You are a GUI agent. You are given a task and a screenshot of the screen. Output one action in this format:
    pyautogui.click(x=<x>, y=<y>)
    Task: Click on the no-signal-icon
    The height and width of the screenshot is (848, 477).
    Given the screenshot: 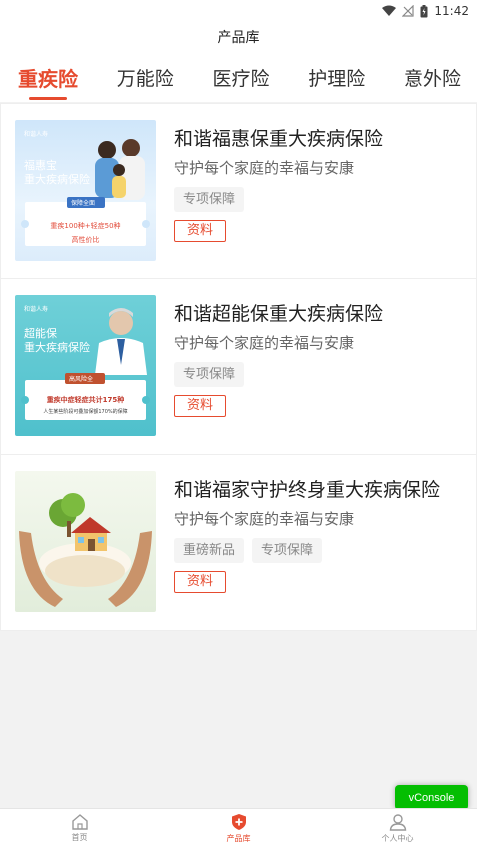 What is the action you would take?
    pyautogui.click(x=408, y=11)
    